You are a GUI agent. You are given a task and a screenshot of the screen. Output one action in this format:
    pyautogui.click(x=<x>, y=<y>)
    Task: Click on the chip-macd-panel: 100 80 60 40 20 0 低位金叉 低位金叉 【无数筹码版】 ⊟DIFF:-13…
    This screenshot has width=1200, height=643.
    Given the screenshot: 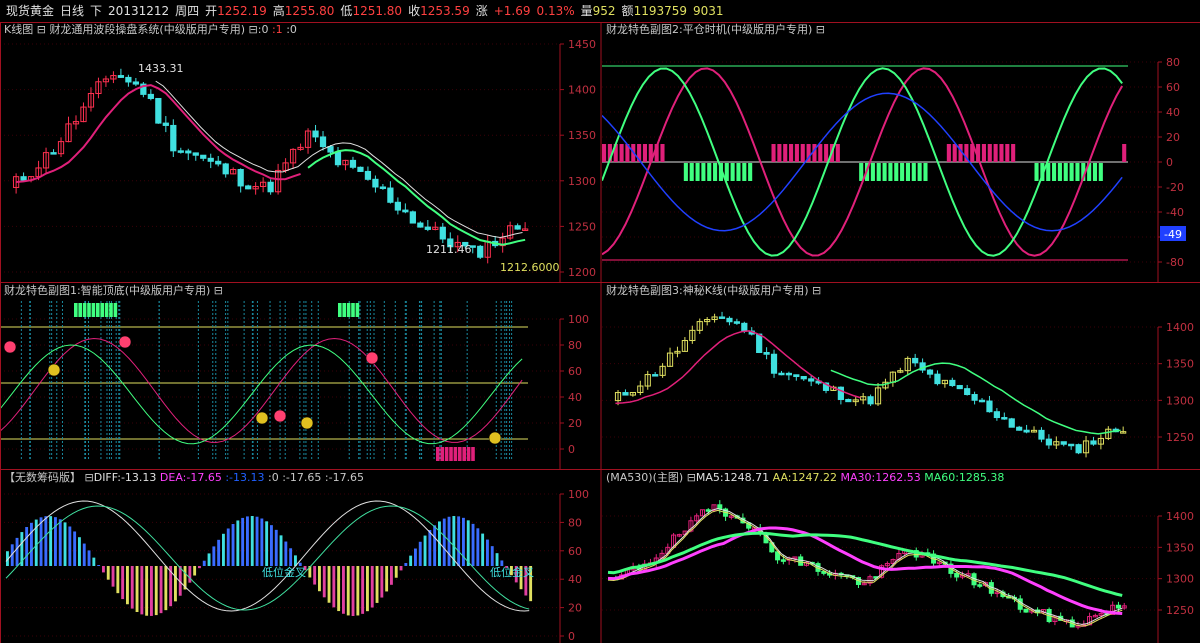 What is the action you would take?
    pyautogui.click(x=300, y=556)
    